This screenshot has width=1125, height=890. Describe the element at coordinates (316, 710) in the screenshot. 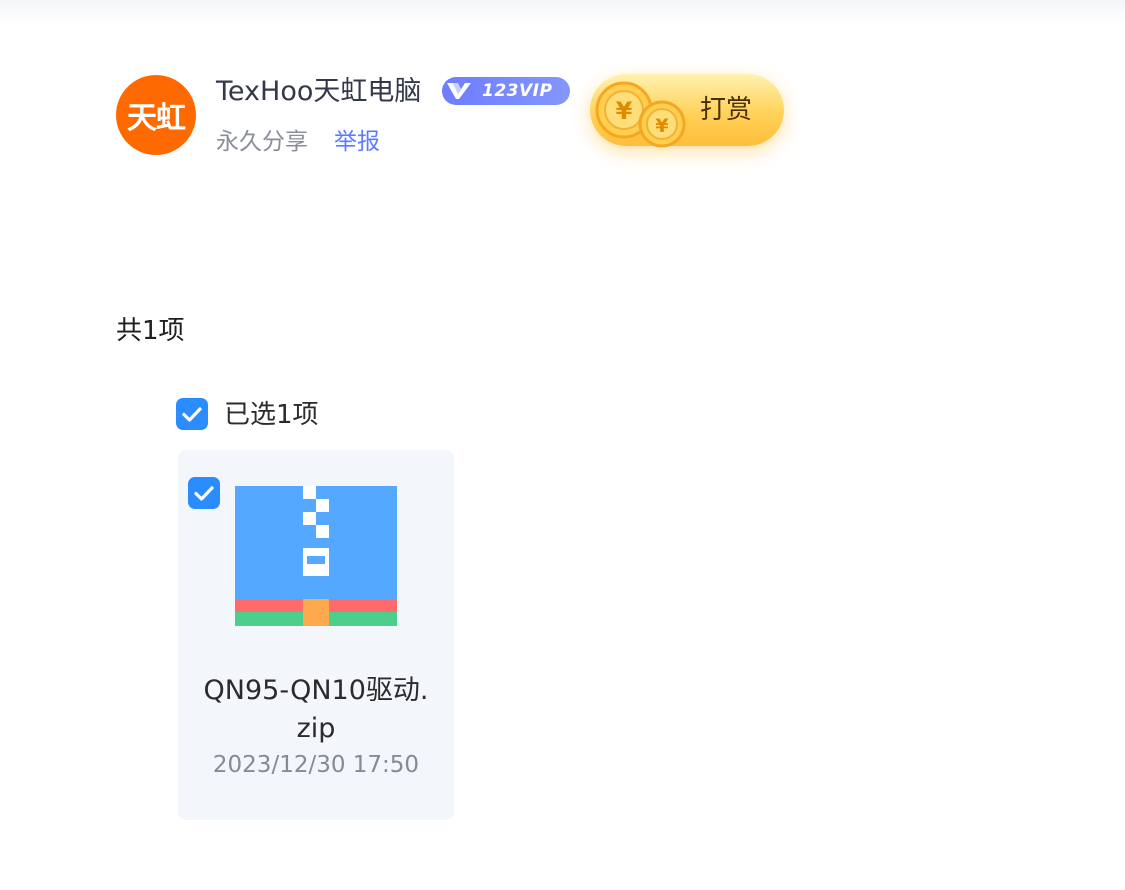

I see `file-name: QN95-QN10驱动. zip` at that location.